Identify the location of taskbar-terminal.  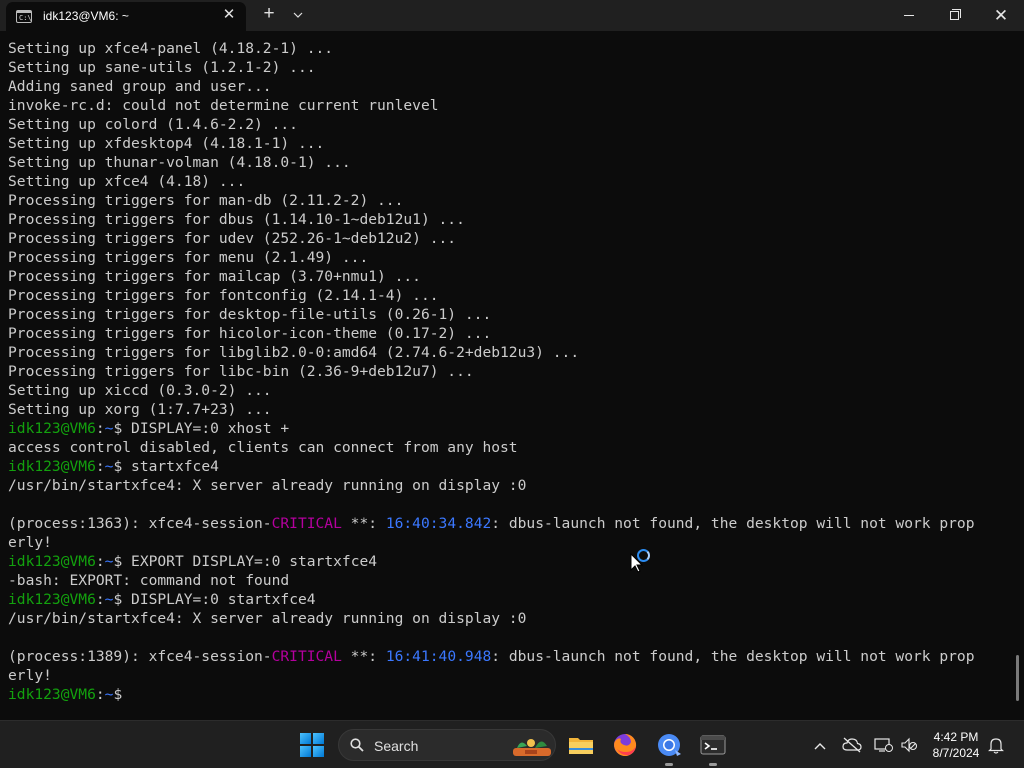
(713, 747).